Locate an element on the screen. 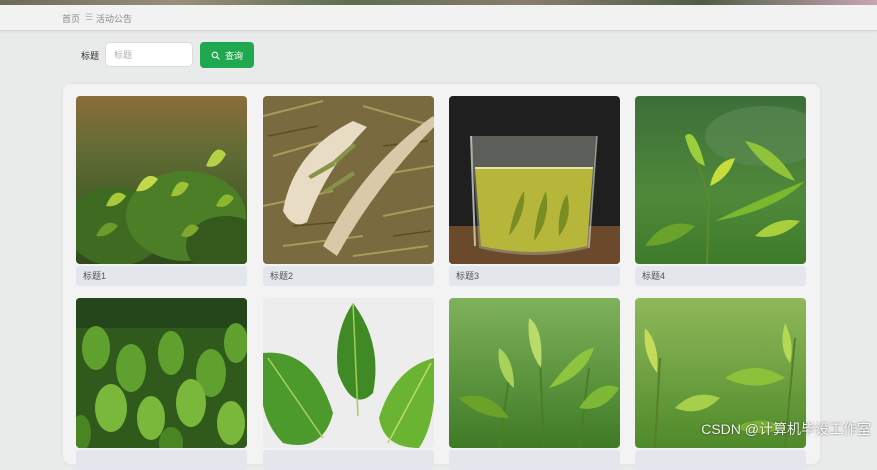 The height and width of the screenshot is (470, 877). watermark: CSDN @计算机毕设工作室 is located at coordinates (786, 429).